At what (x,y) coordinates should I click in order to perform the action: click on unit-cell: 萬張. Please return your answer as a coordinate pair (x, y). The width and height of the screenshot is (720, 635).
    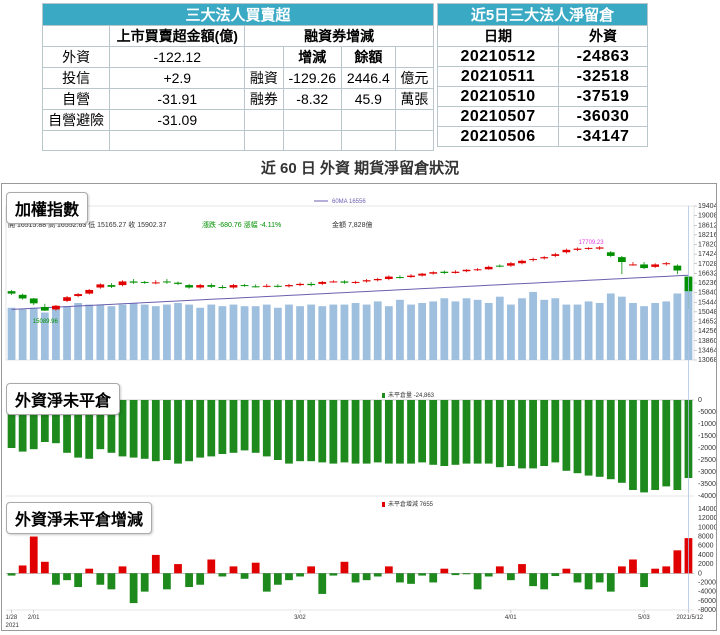
    Looking at the image, I should click on (414, 99).